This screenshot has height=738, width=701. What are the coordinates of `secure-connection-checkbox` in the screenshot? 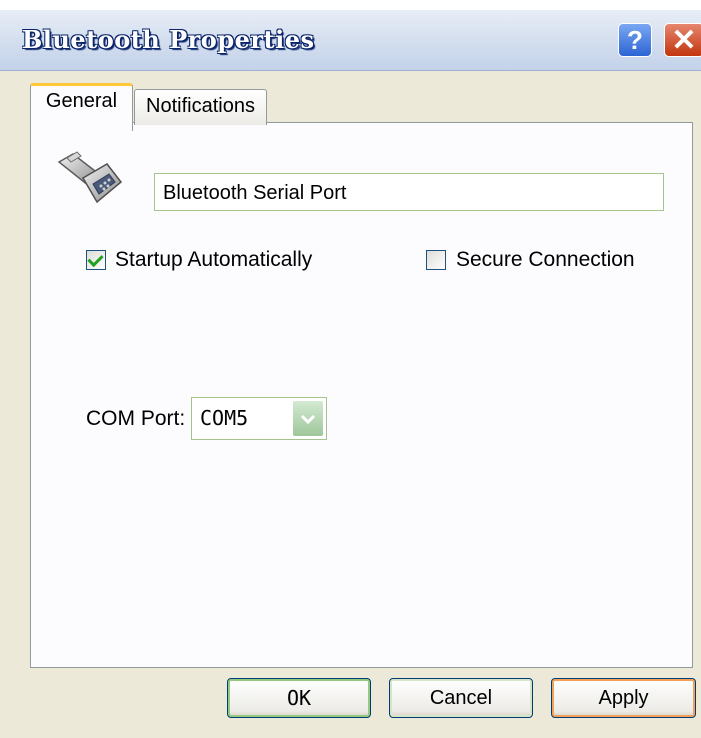 It's located at (436, 260).